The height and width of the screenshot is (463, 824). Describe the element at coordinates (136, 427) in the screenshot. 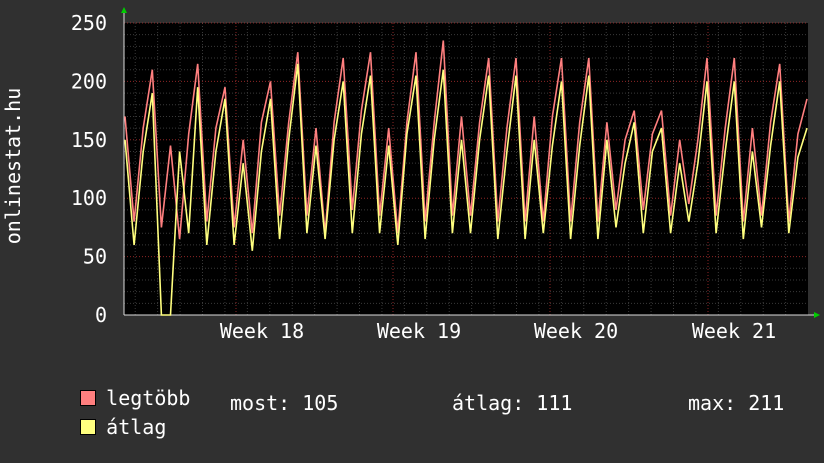

I see `legend-label-avg: átlag` at that location.